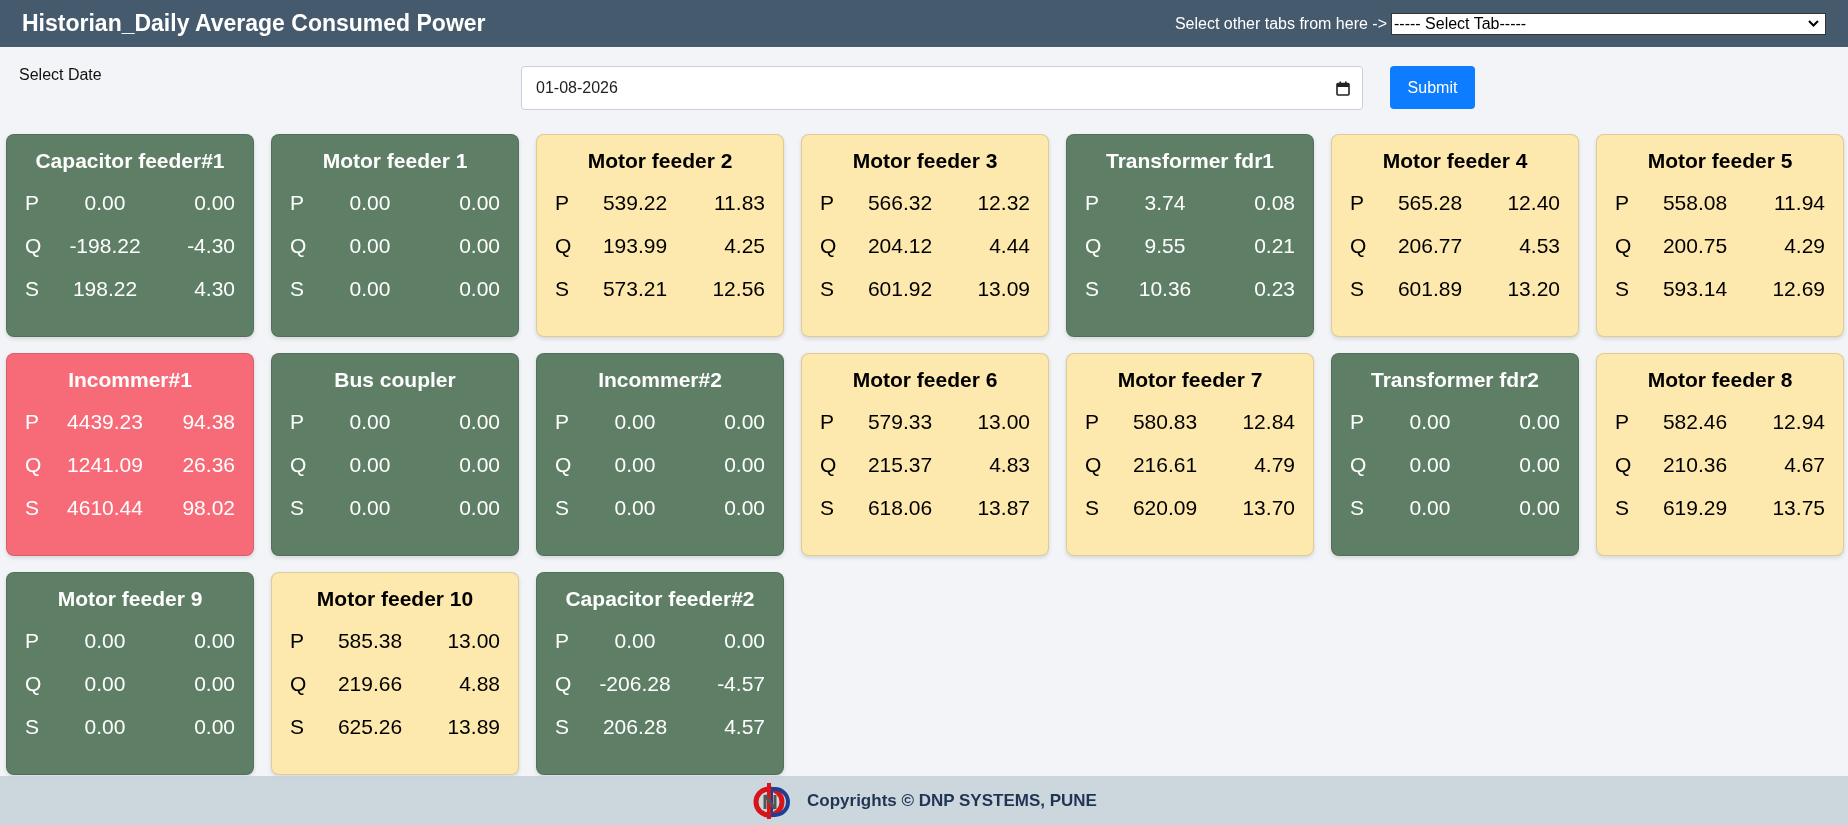 The width and height of the screenshot is (1848, 825). I want to click on power-value: 9.55, so click(1165, 245).